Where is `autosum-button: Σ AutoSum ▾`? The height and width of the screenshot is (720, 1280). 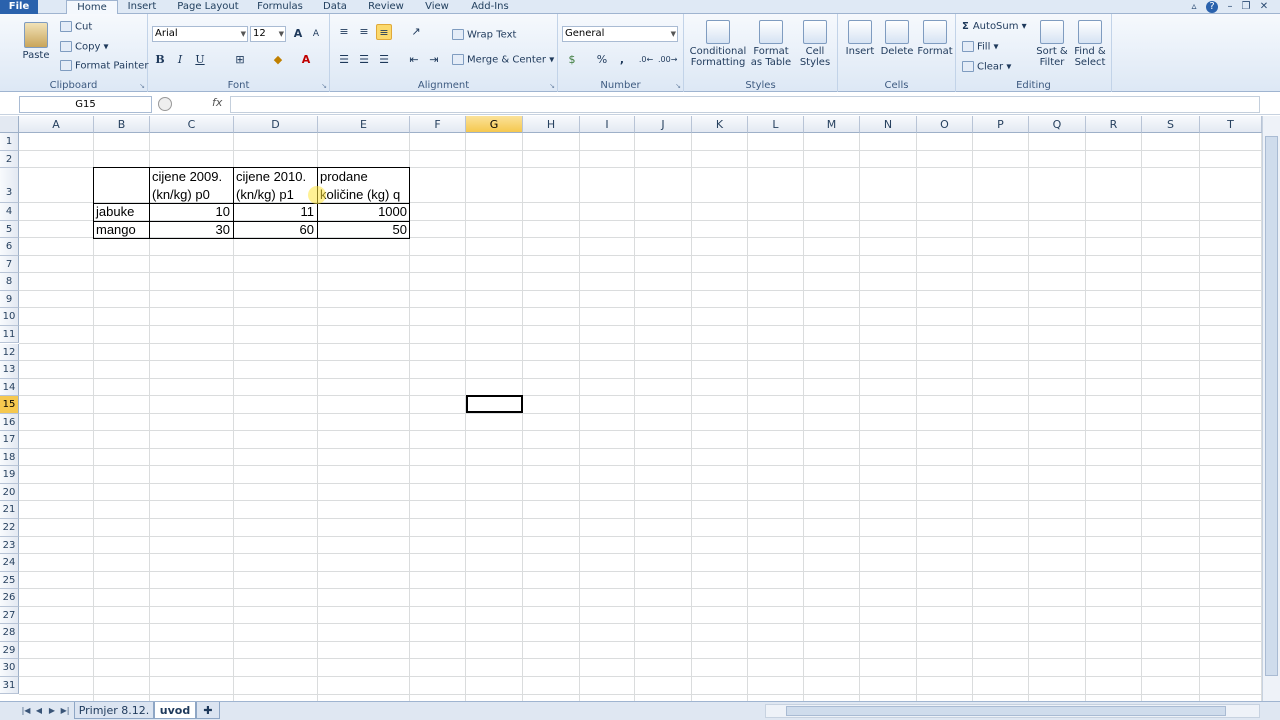
autosum-button: Σ AutoSum ▾ is located at coordinates (994, 27).